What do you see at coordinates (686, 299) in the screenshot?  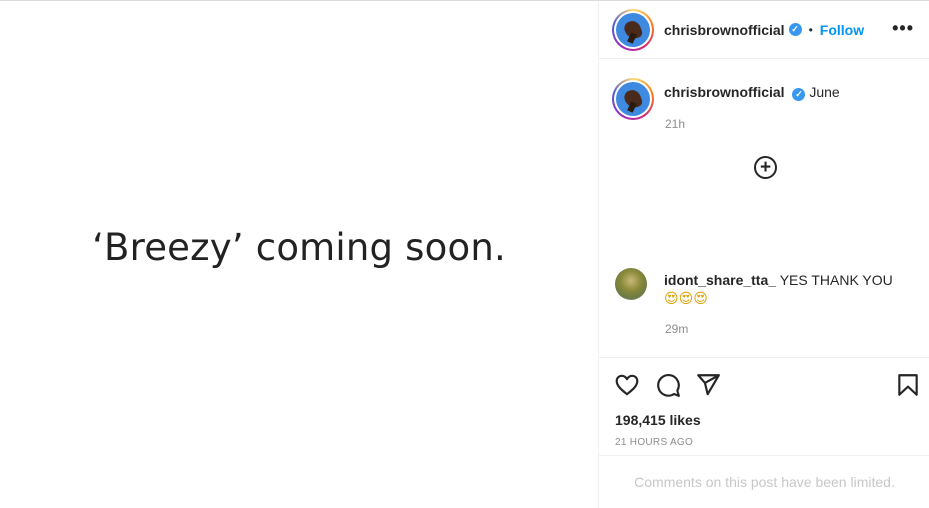 I see `comment-emojis: 😍😍😍` at bounding box center [686, 299].